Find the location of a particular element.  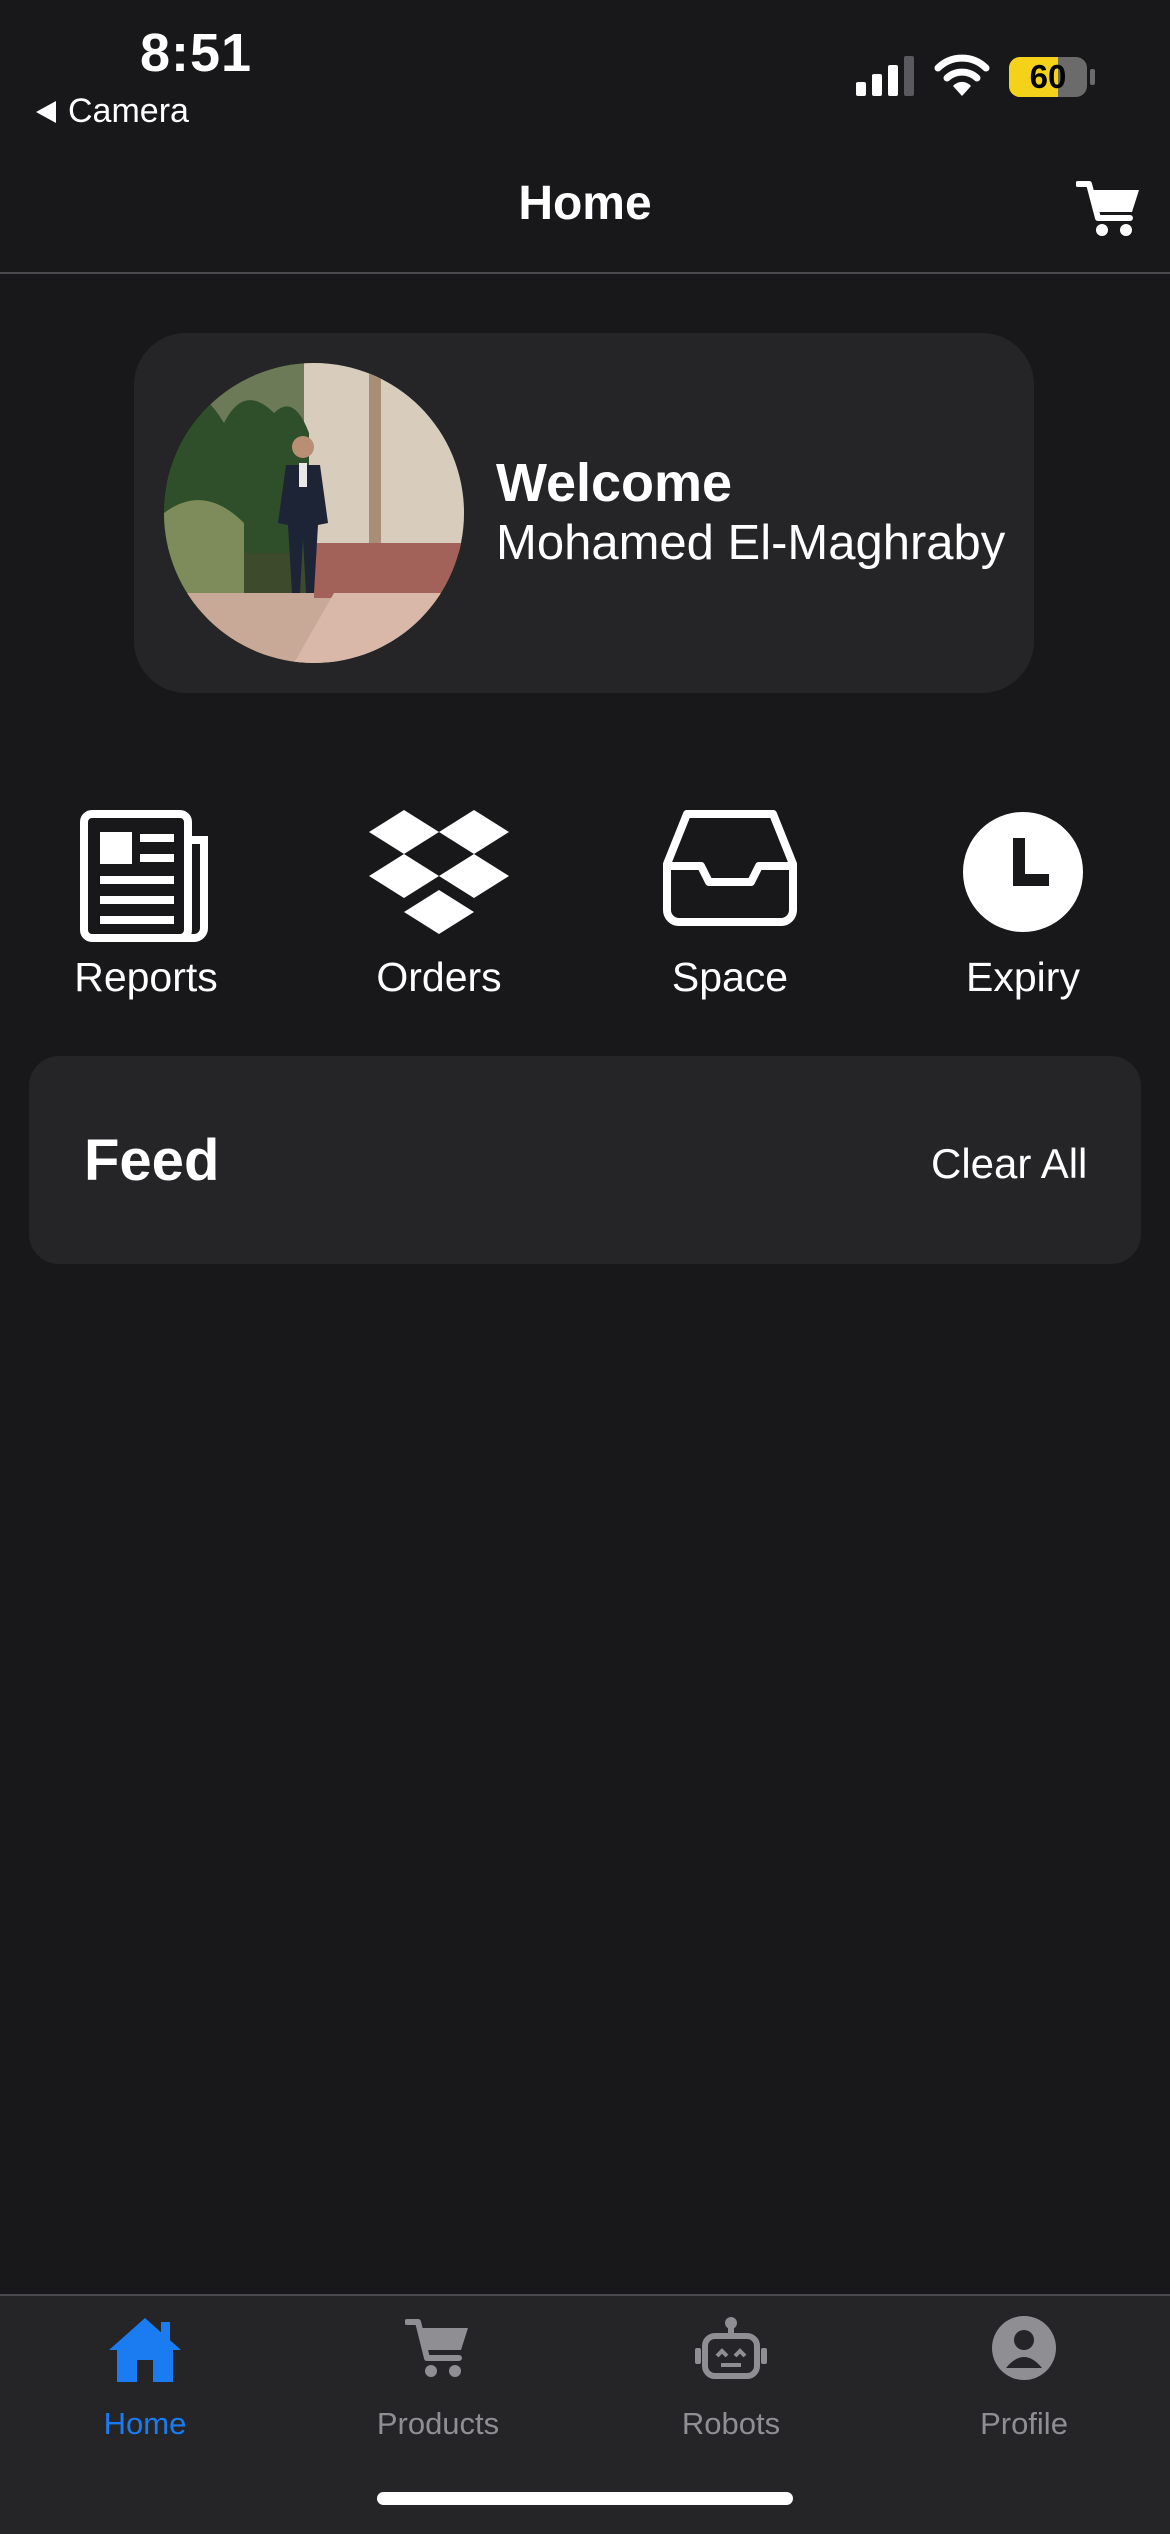

battery-indicator: 60 is located at coordinates (1052, 77).